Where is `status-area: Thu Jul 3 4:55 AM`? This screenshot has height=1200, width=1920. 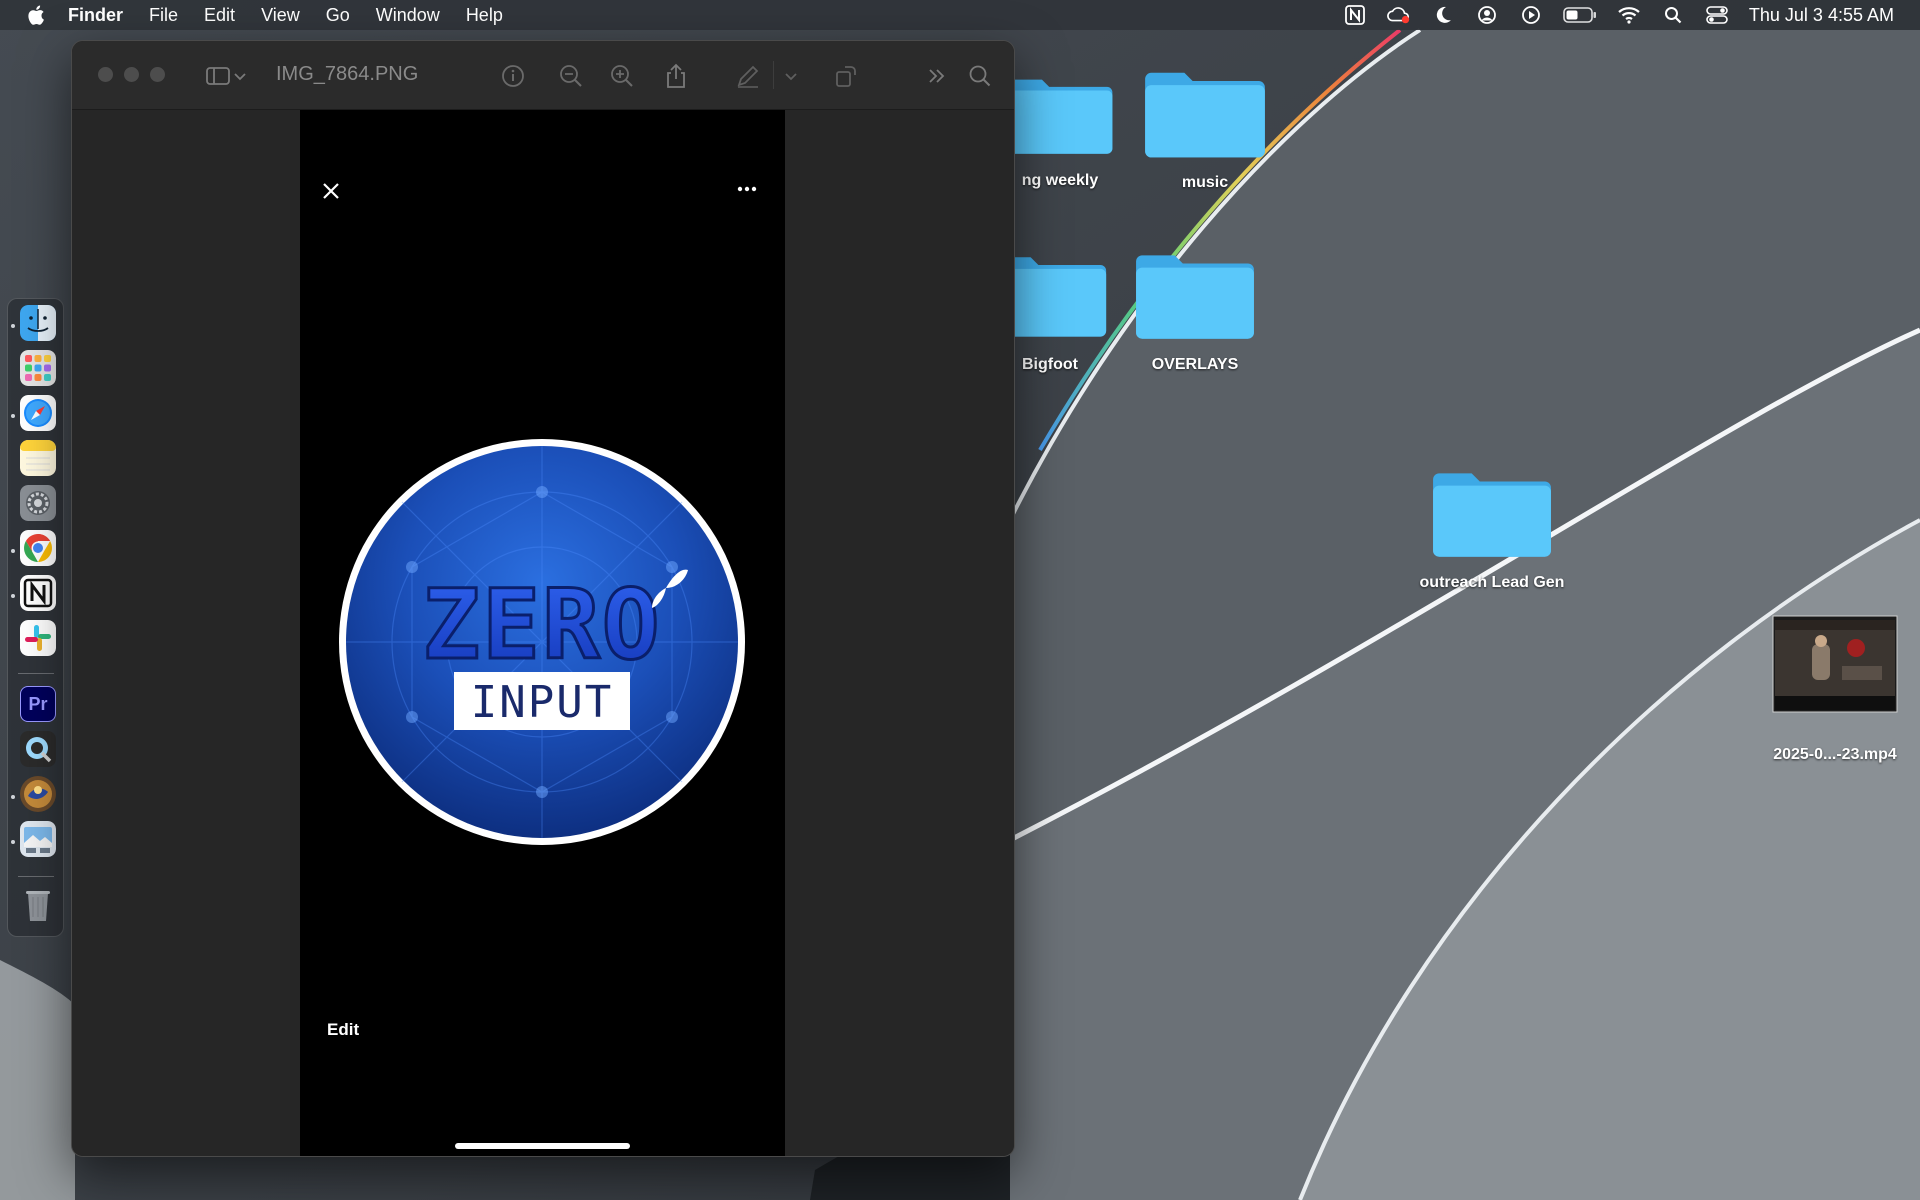
status-area: Thu Jul 3 4:55 AM is located at coordinates (1631, 15).